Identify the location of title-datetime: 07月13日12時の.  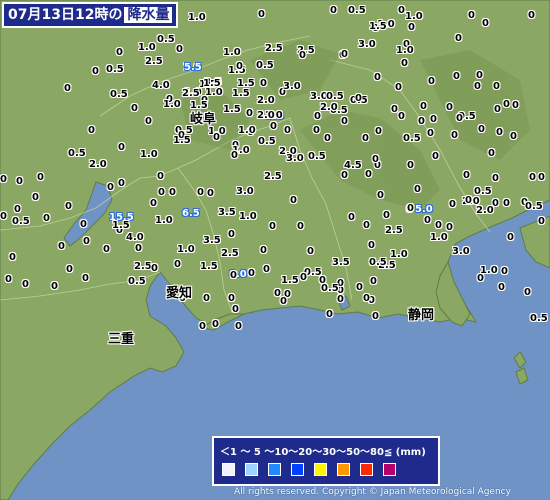
(65, 15).